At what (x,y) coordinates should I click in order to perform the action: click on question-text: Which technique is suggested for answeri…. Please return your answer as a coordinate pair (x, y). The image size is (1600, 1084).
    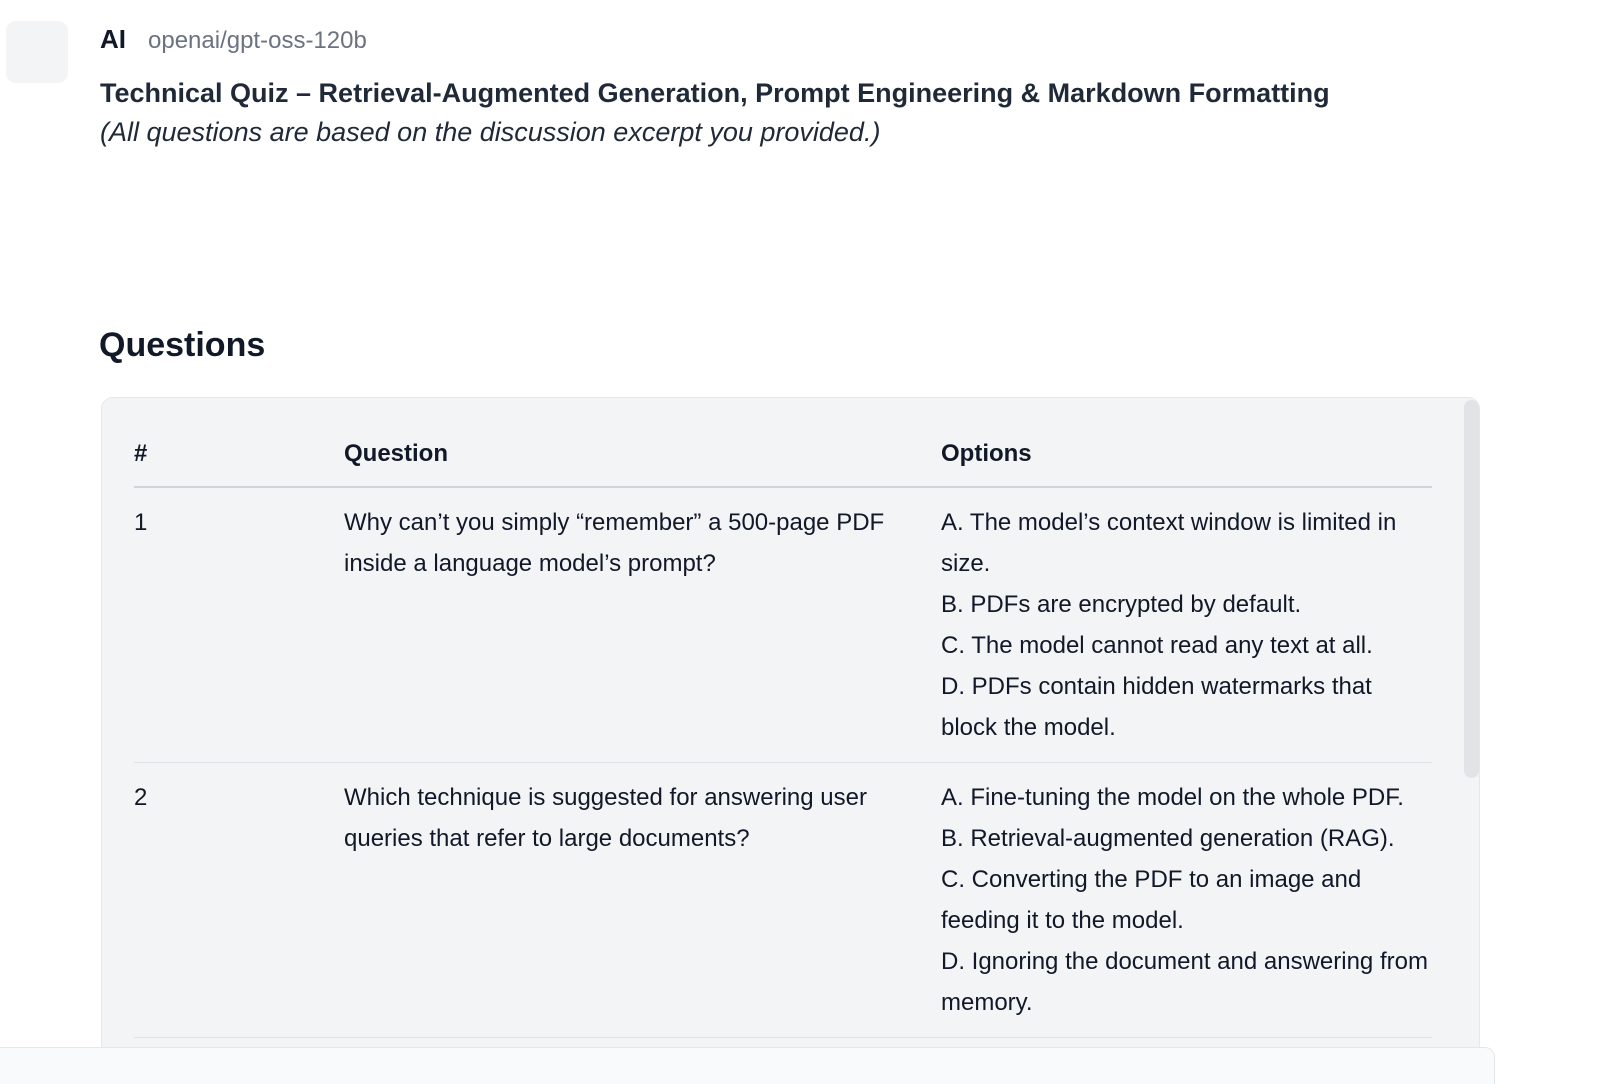
    Looking at the image, I should click on (642, 900).